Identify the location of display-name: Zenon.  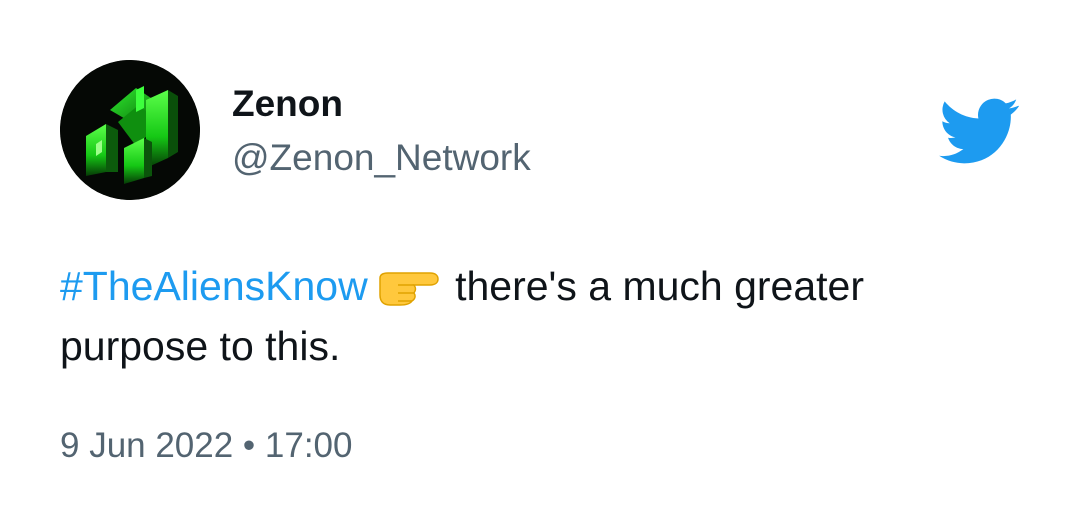
(287, 104).